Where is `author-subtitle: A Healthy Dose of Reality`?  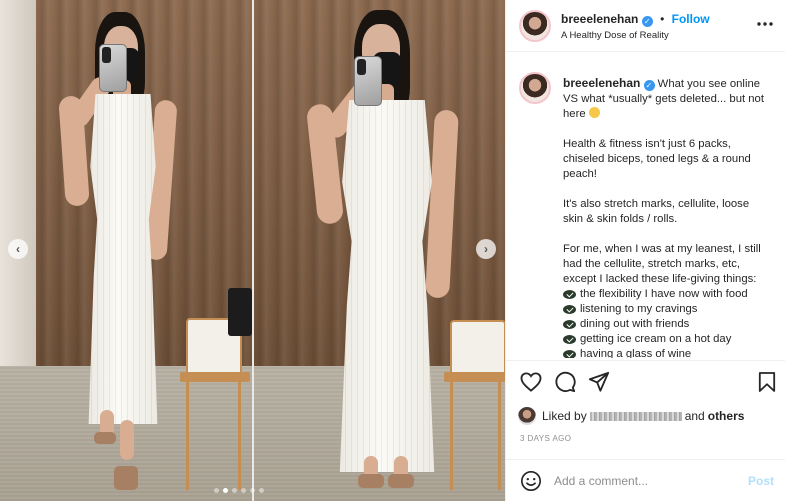 author-subtitle: A Healthy Dose of Reality is located at coordinates (615, 35).